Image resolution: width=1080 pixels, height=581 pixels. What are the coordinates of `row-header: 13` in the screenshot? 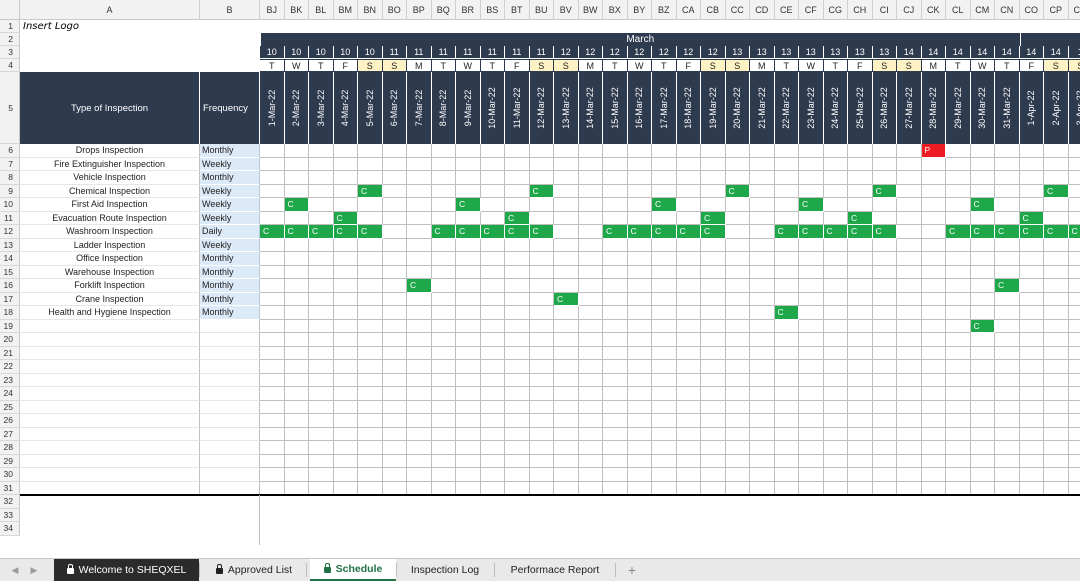 It's located at (10, 245).